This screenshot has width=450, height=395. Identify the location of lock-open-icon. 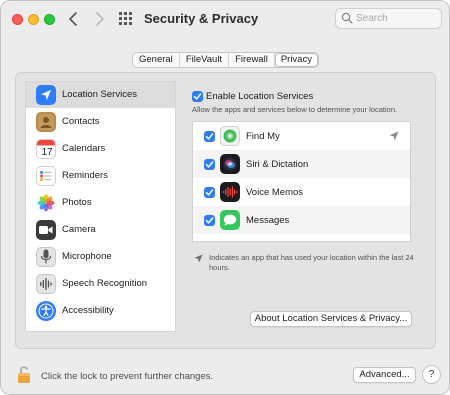
(24, 374).